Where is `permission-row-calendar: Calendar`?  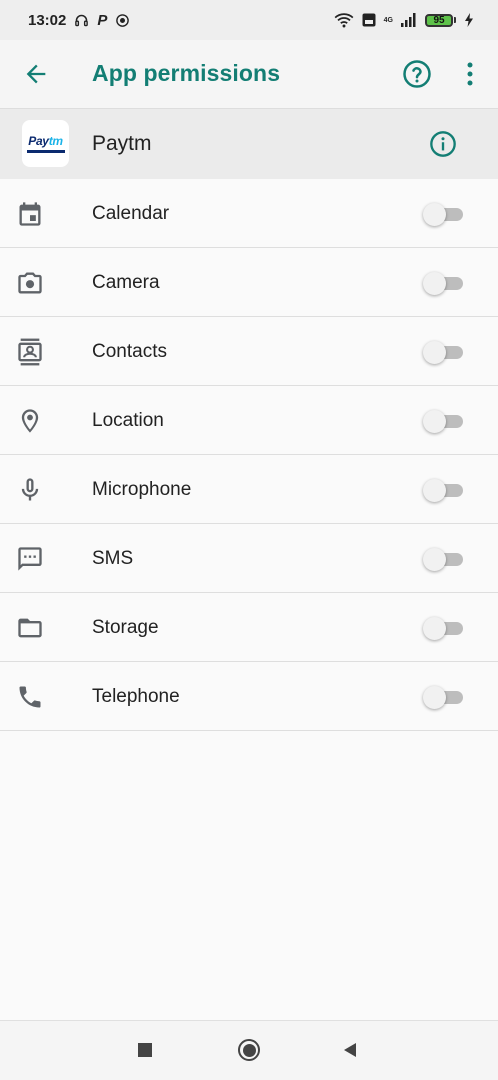
permission-row-calendar: Calendar is located at coordinates (249, 213).